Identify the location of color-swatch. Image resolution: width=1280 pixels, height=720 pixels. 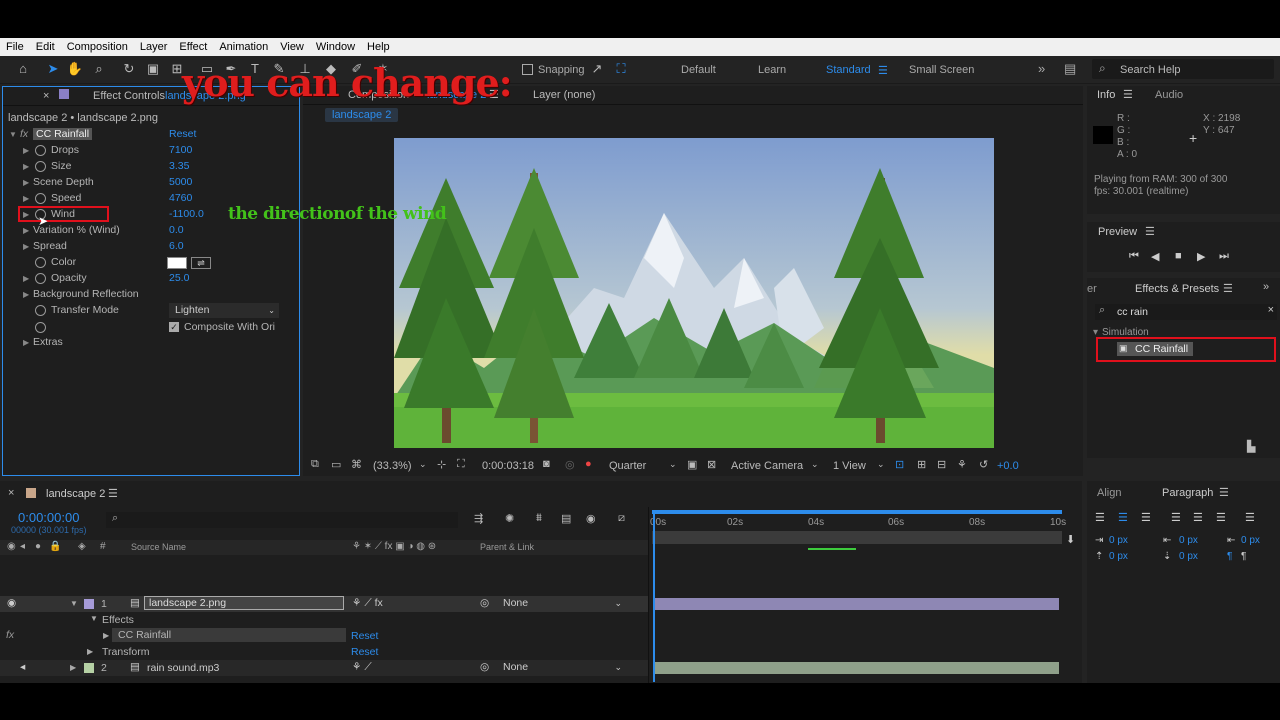
(177, 263).